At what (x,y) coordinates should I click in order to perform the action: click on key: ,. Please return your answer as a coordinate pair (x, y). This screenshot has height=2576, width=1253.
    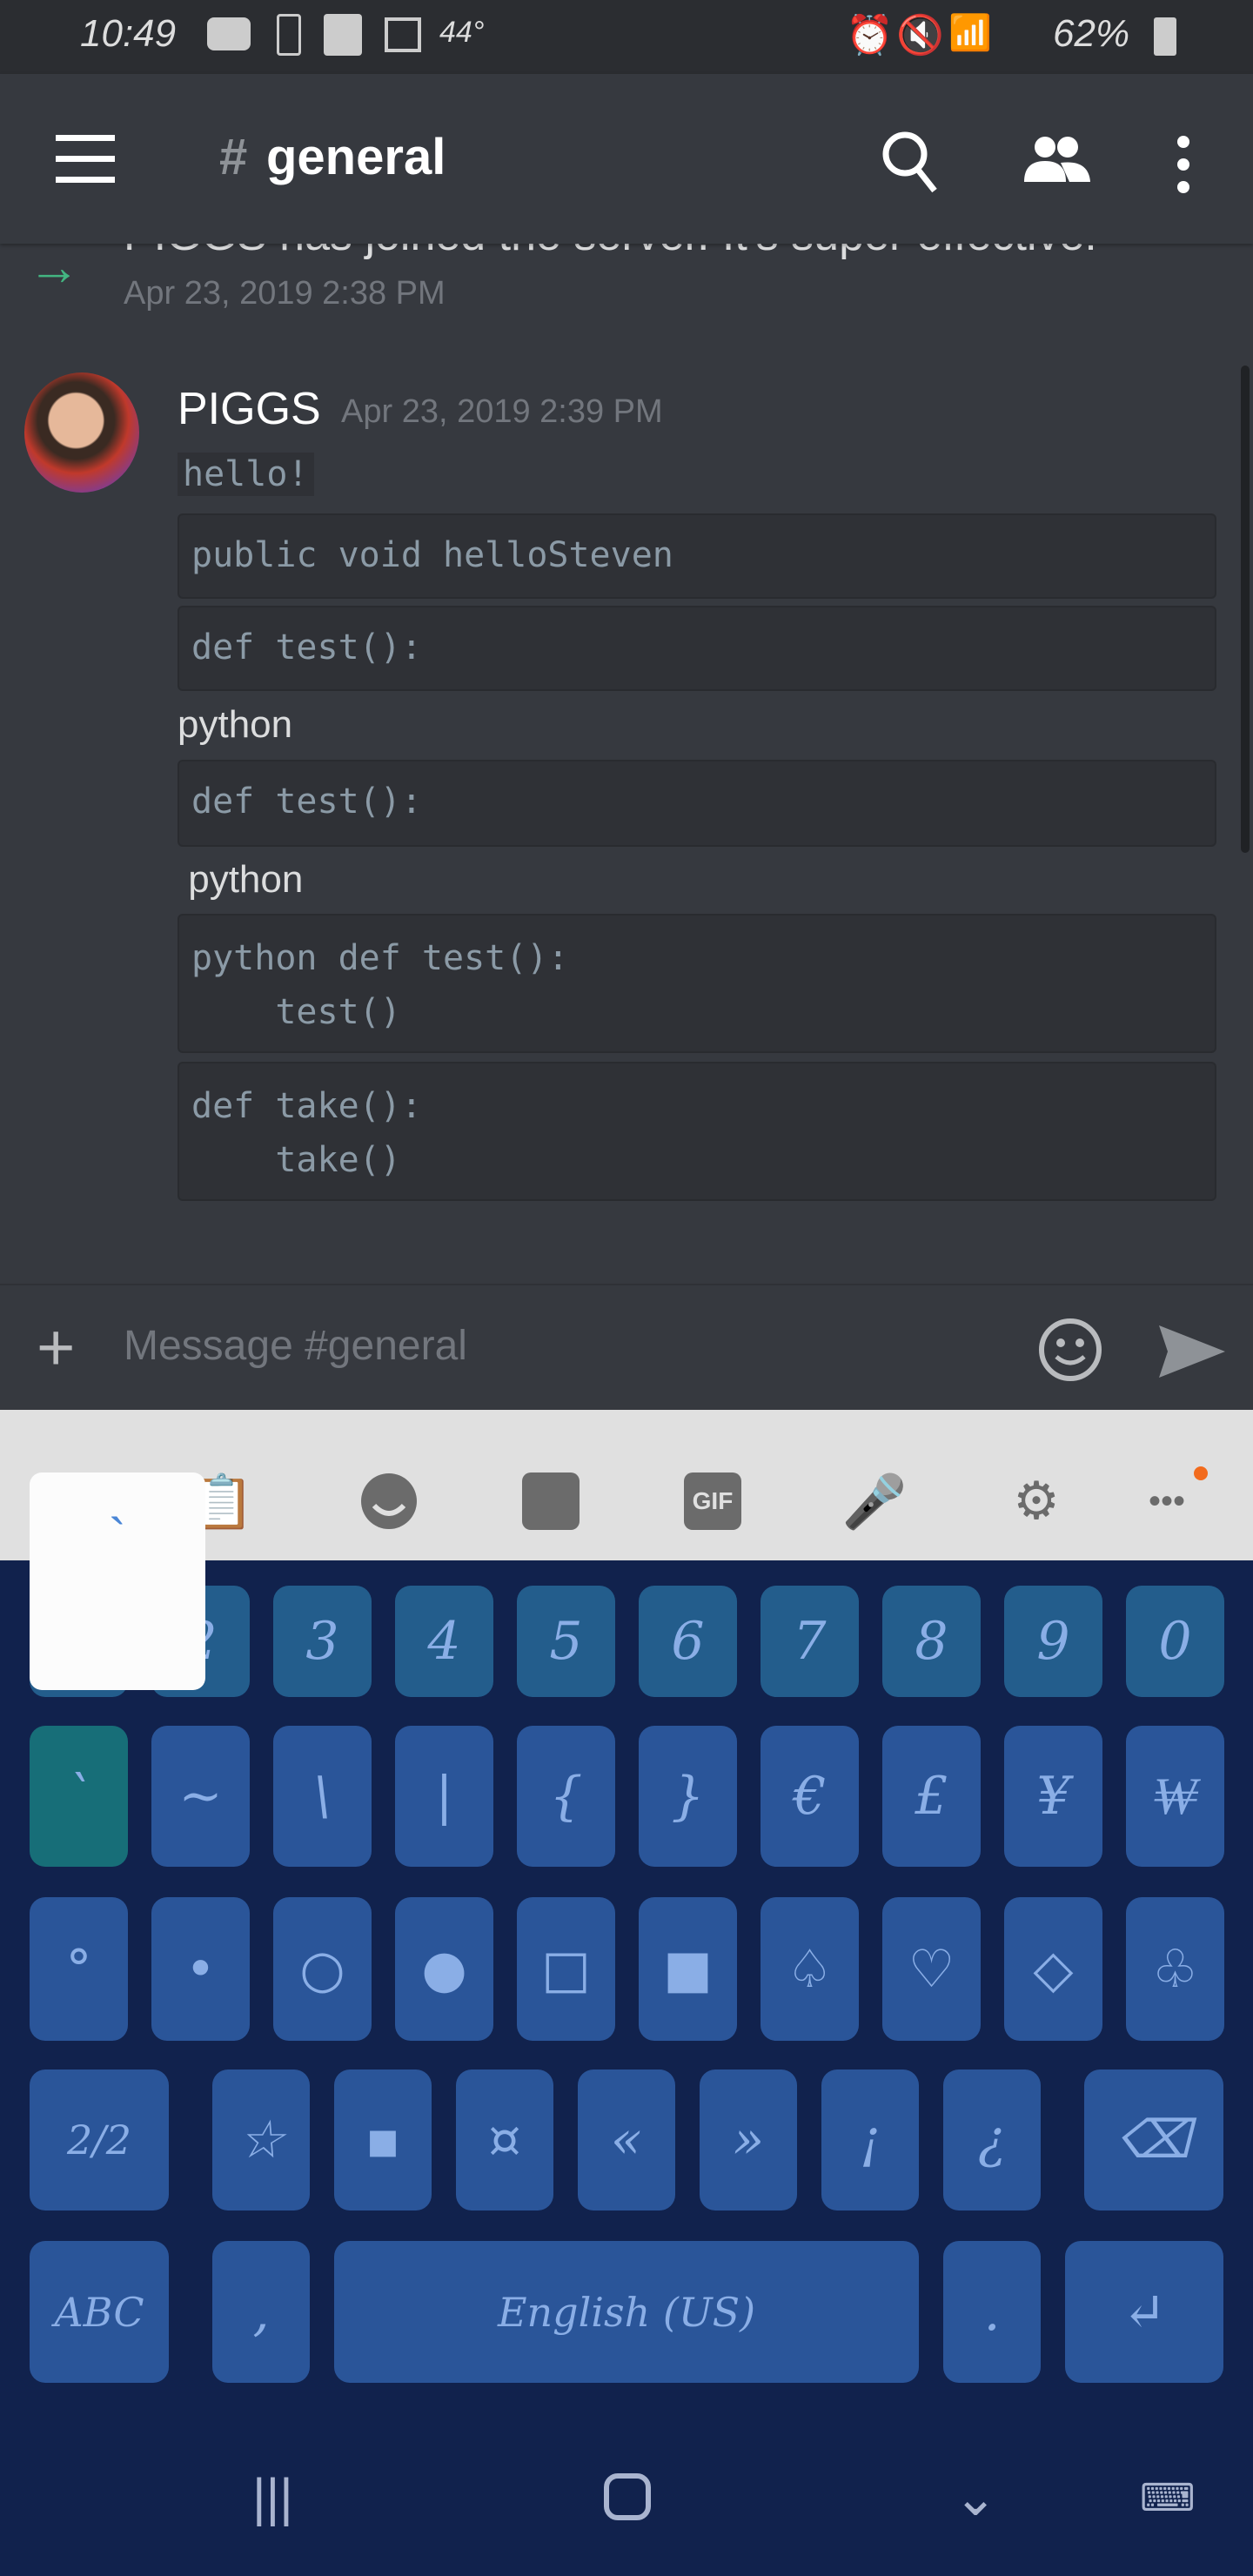
    Looking at the image, I should click on (261, 2312).